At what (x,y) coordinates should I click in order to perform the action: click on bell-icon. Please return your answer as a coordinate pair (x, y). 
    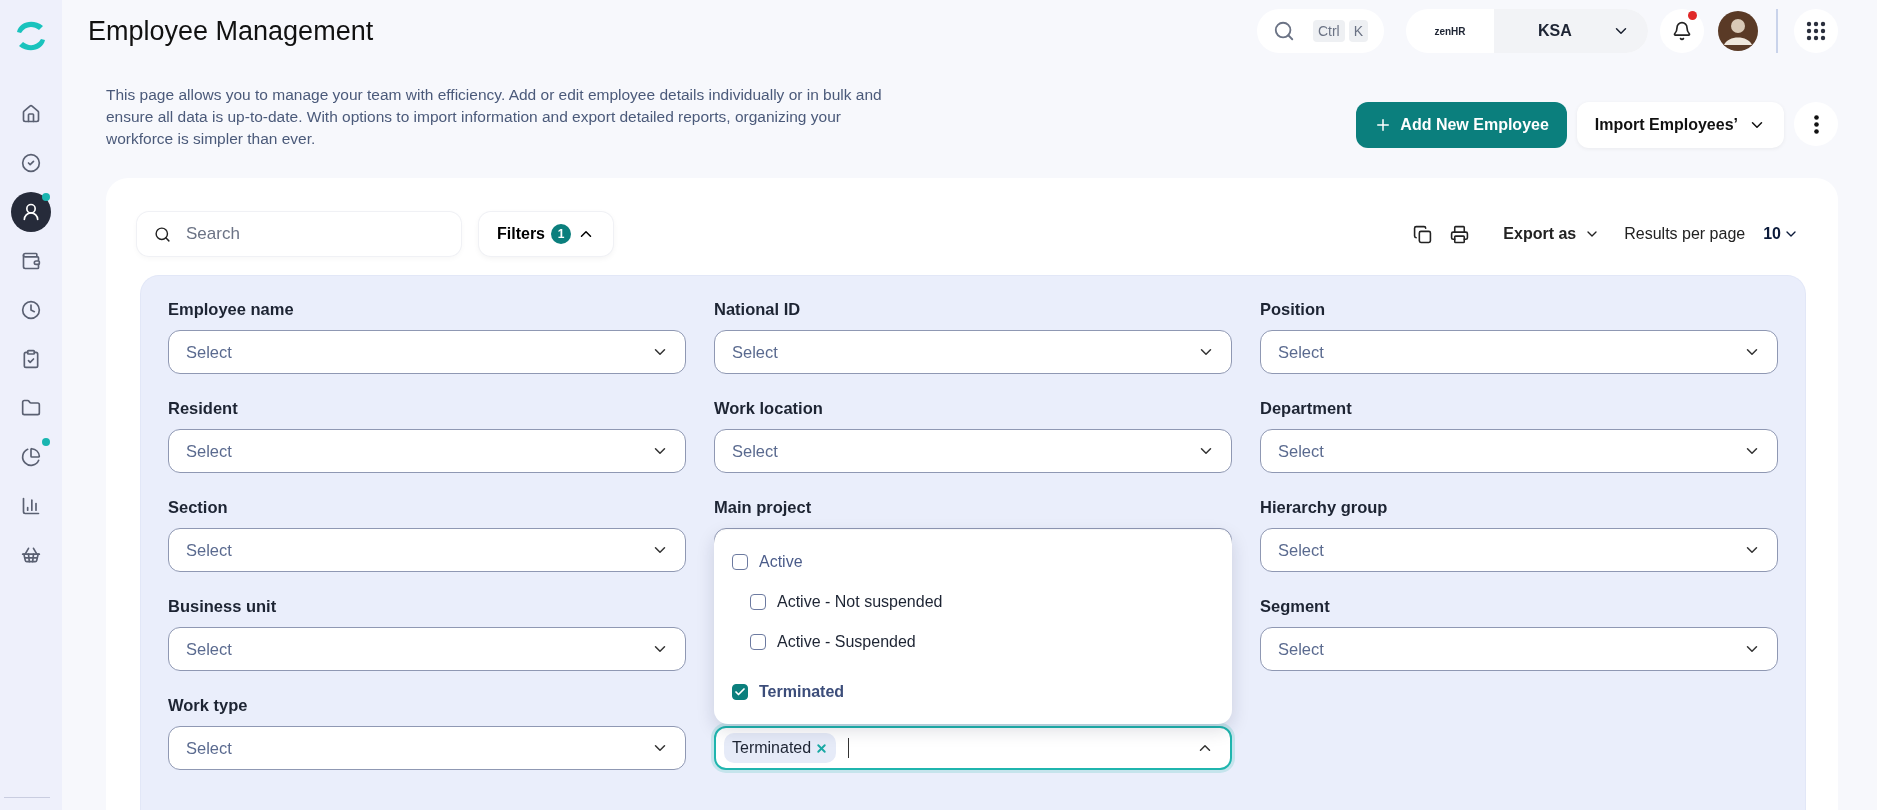
    Looking at the image, I should click on (1682, 31).